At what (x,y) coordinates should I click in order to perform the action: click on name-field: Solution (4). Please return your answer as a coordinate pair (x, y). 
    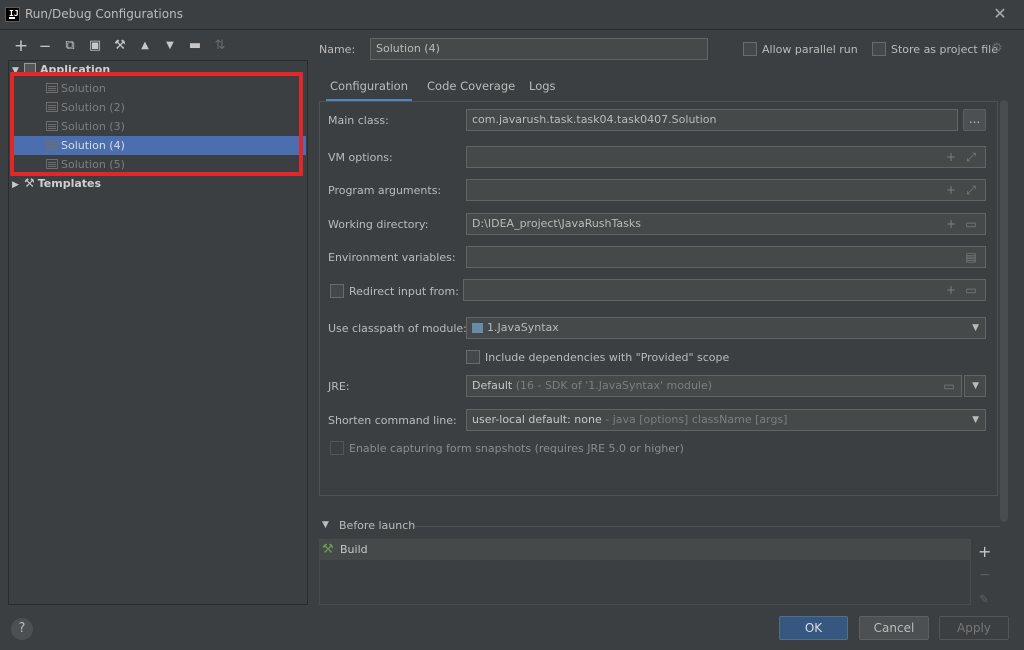
    Looking at the image, I should click on (539, 49).